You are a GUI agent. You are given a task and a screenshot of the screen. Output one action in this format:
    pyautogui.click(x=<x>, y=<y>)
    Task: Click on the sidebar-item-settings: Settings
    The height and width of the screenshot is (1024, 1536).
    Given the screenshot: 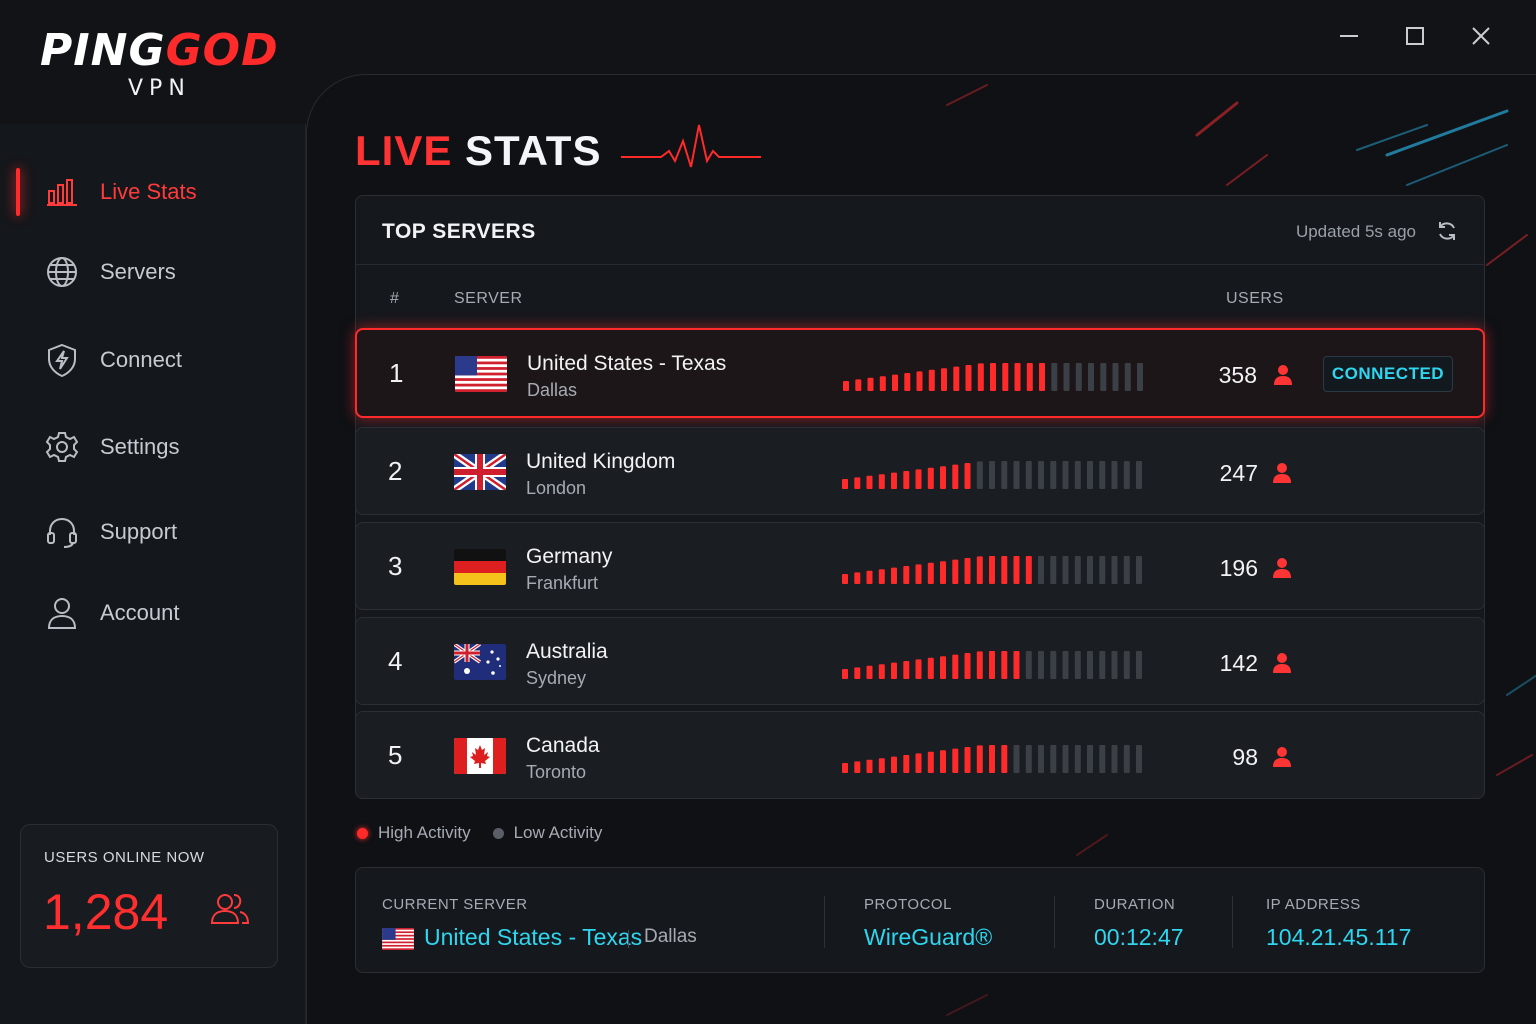 What is the action you would take?
    pyautogui.click(x=153, y=447)
    